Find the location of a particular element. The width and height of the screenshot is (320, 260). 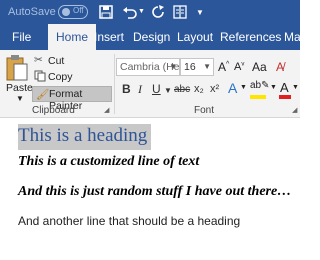

cut-icon: ✂ is located at coordinates (38, 60).